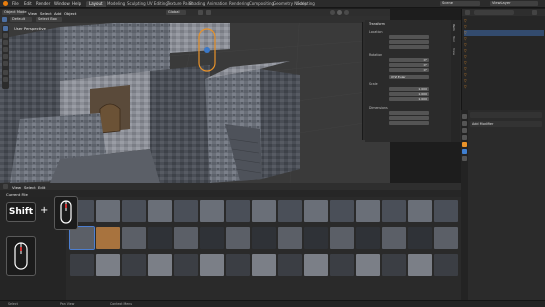 The image size is (545, 307). What do you see at coordinates (464, 130) in the screenshot?
I see `output-props-icon` at bounding box center [464, 130].